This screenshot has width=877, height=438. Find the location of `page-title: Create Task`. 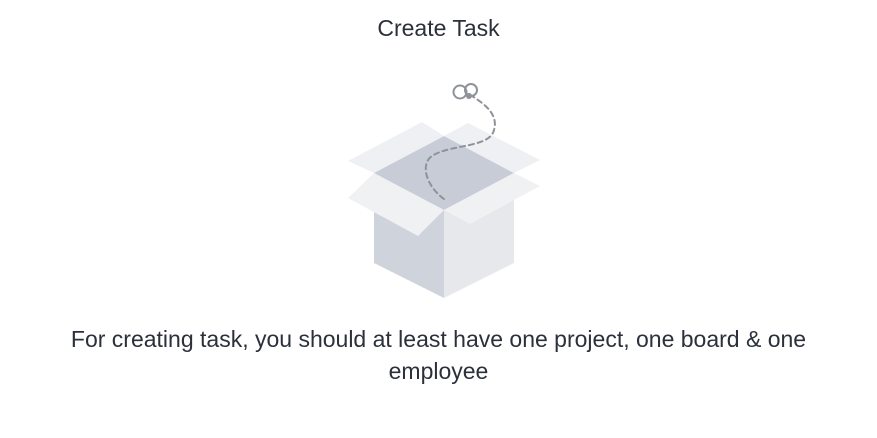

page-title: Create Task is located at coordinates (438, 28).